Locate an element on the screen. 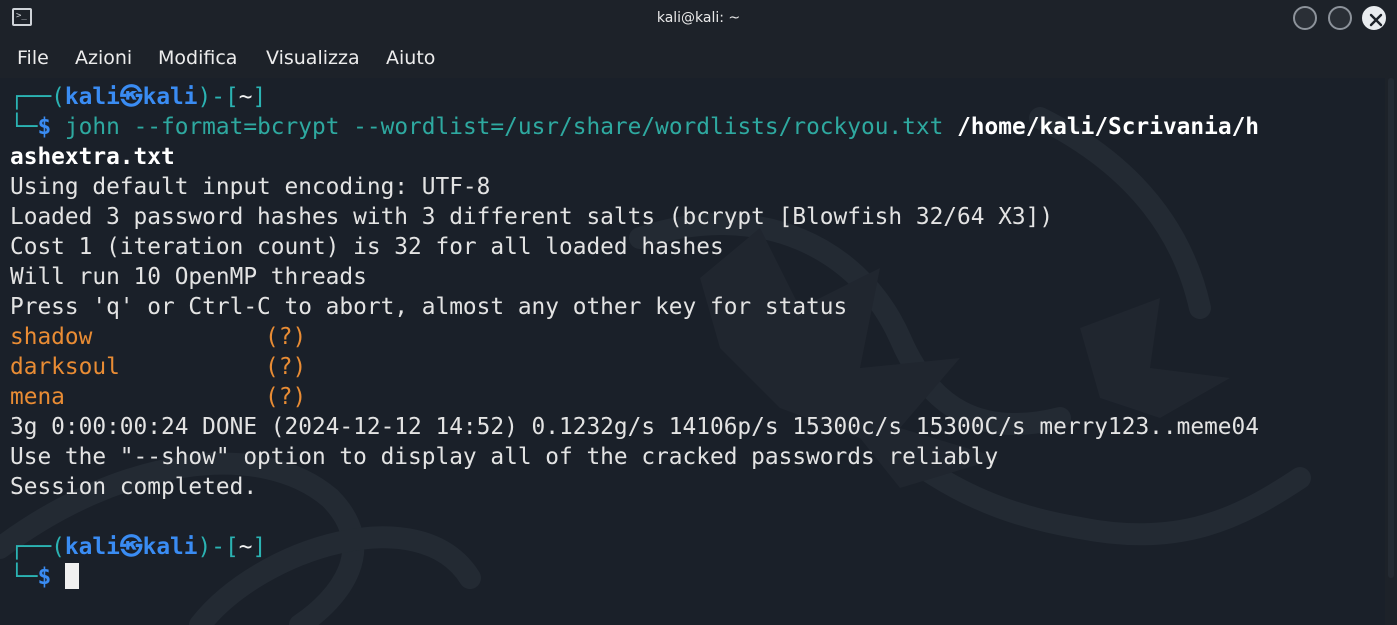 Image resolution: width=1397 pixels, height=625 pixels. cracked-row: mena (?) is located at coordinates (158, 397).